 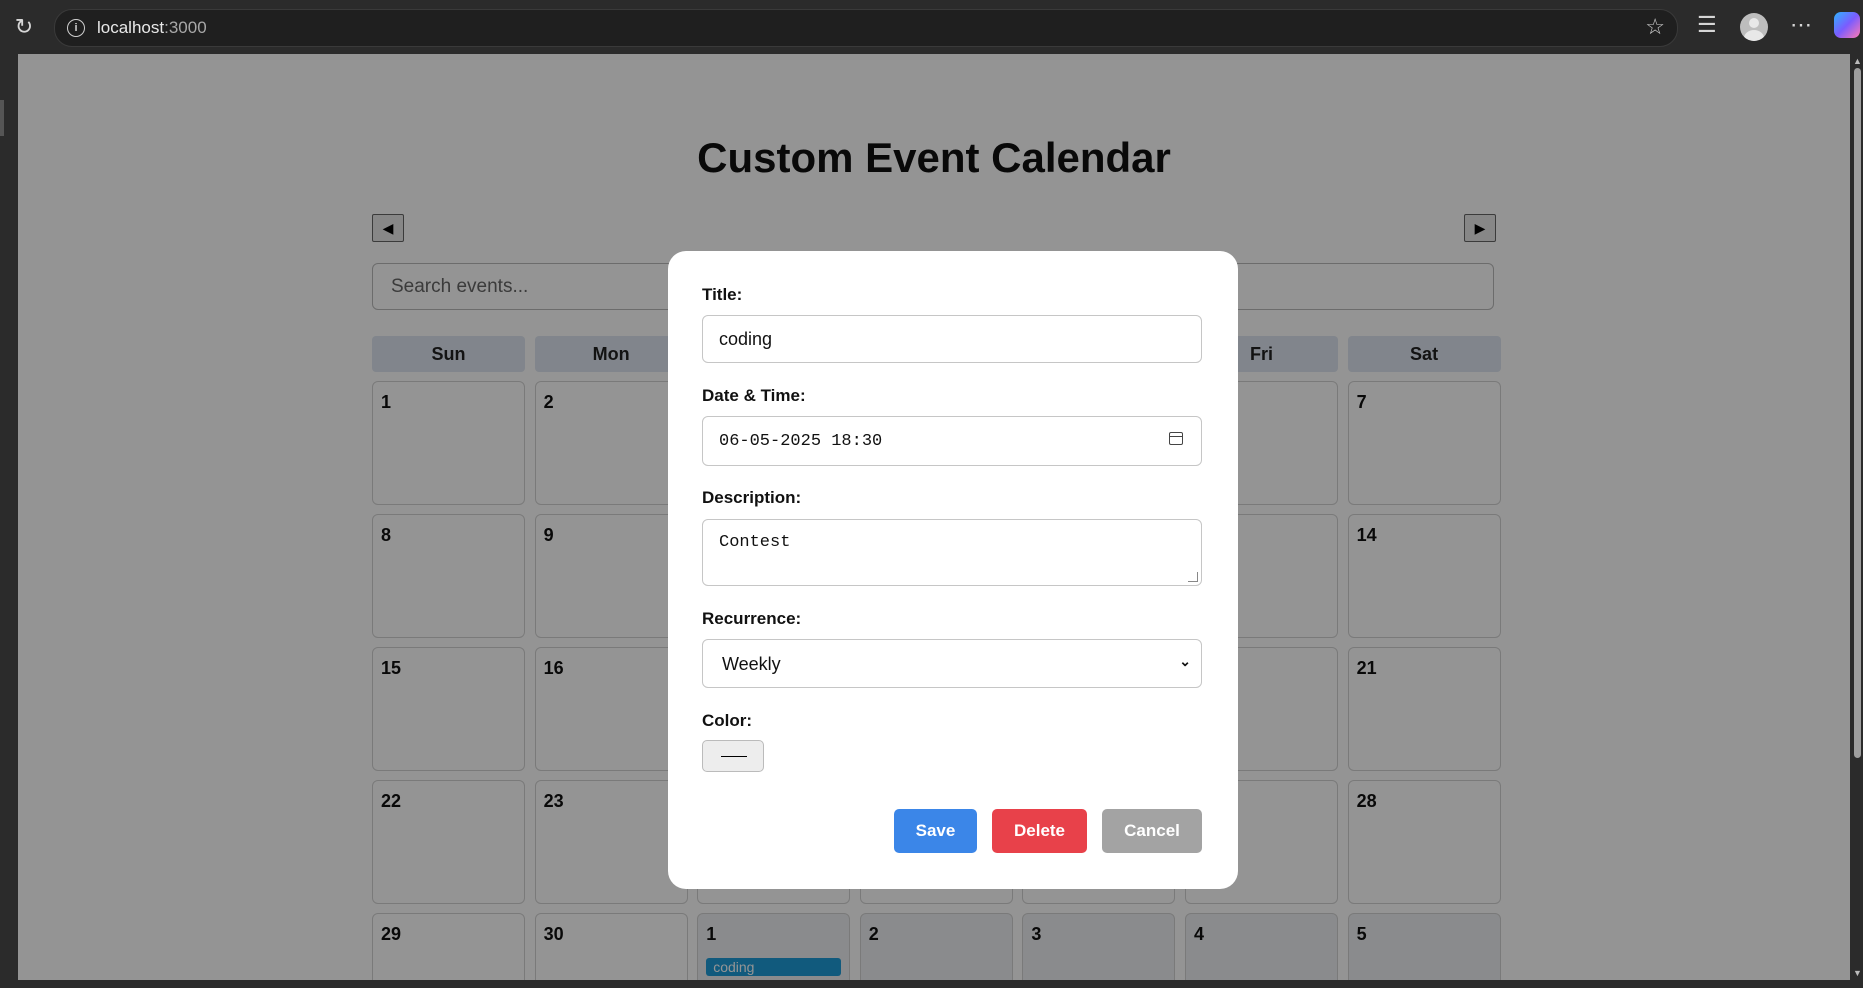 I want to click on favorites-icon: ☰, so click(x=1707, y=25).